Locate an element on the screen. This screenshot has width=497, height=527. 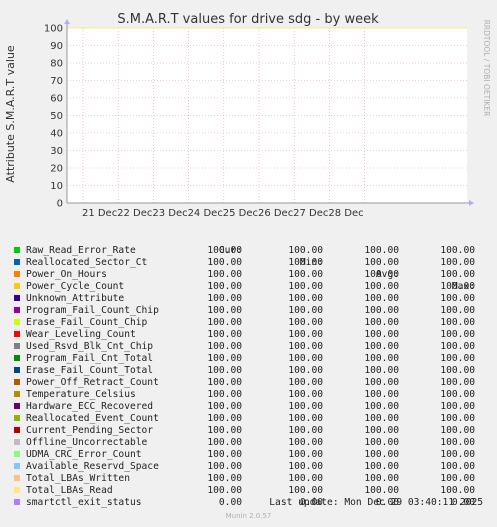
legend-series-name: Power_Cycle_Count is located at coordinates (75, 286).